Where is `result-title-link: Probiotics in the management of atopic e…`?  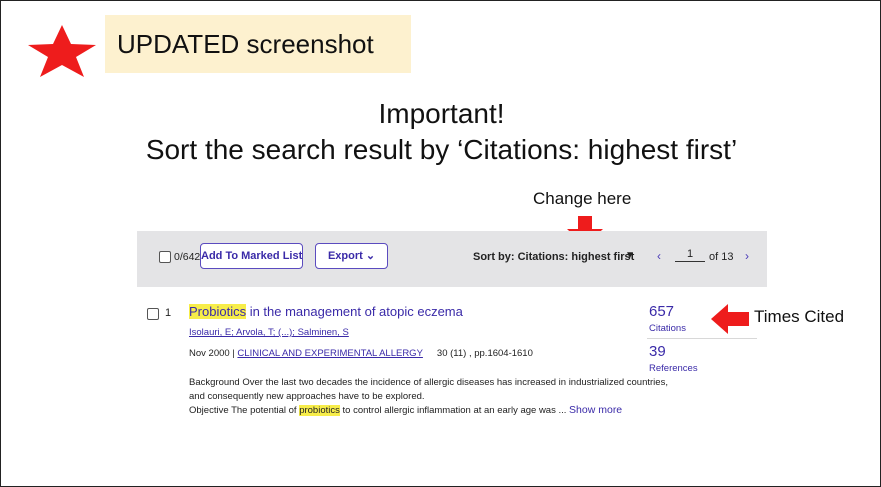
result-title-link: Probiotics in the management of atopic e… is located at coordinates (326, 311).